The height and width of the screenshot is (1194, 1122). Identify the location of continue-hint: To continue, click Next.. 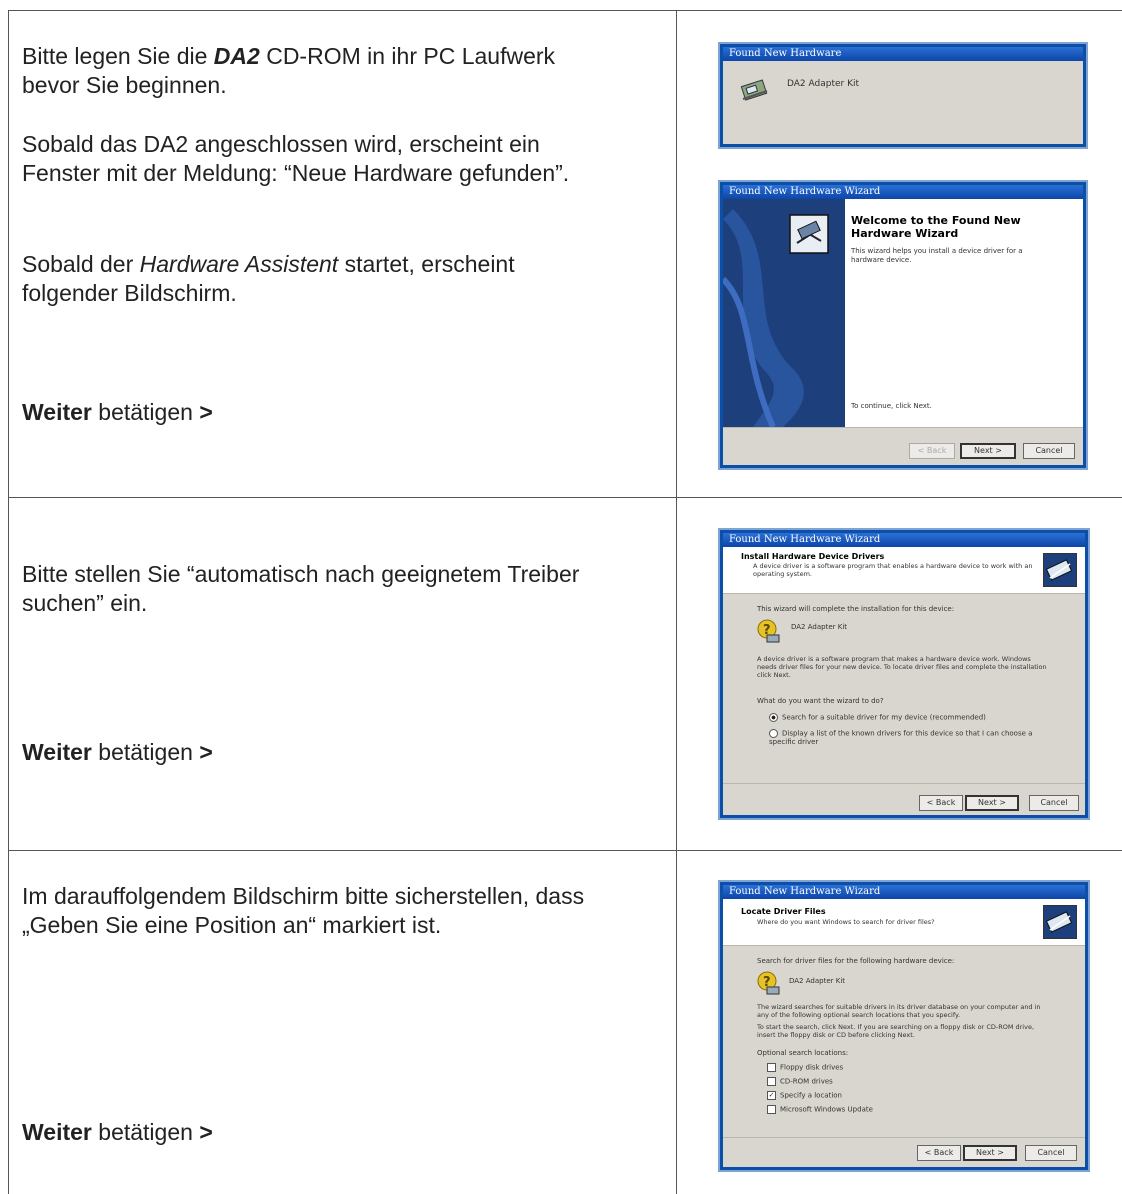
(891, 406).